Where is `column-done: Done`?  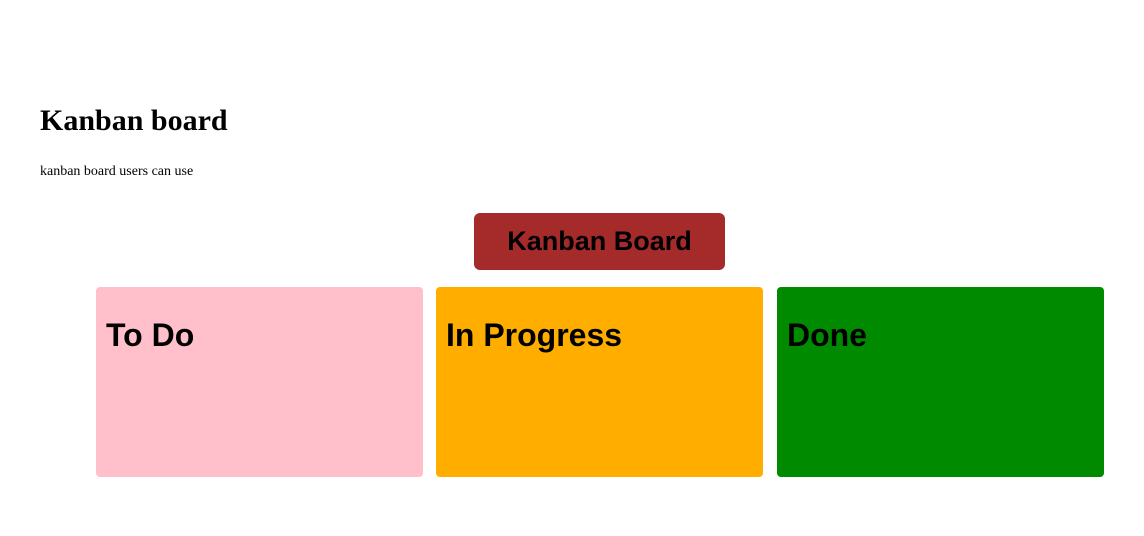 column-done: Done is located at coordinates (940, 382).